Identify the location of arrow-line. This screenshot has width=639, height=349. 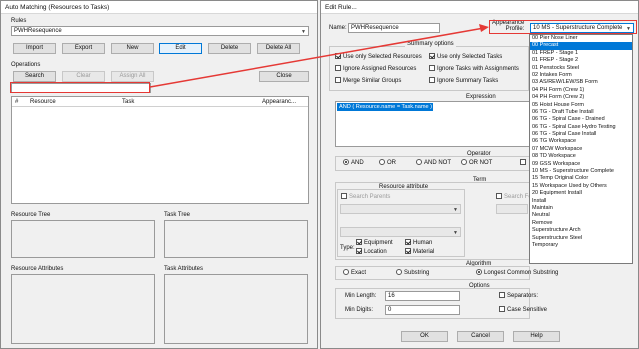
(317, 57).